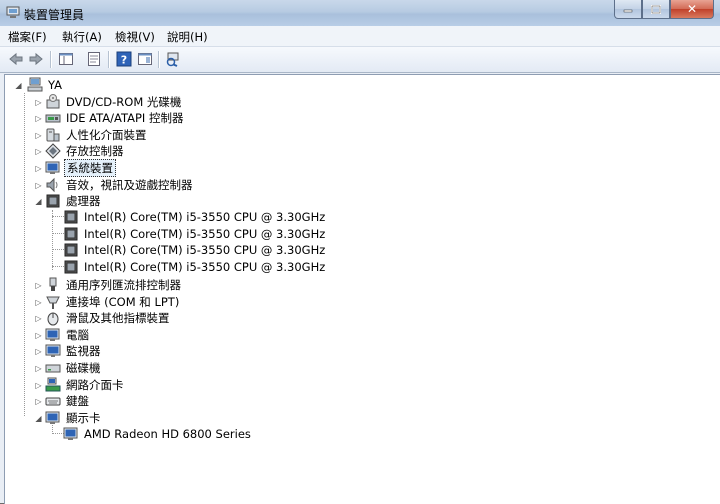 The image size is (720, 504). What do you see at coordinates (187, 37) in the screenshot?
I see `menu-help: 說明(H)` at bounding box center [187, 37].